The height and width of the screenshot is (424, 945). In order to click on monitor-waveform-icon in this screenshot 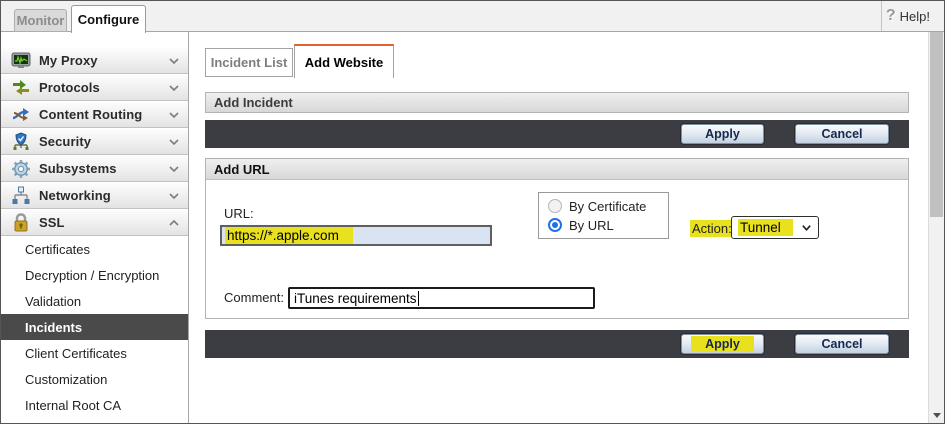, I will do `click(21, 61)`.